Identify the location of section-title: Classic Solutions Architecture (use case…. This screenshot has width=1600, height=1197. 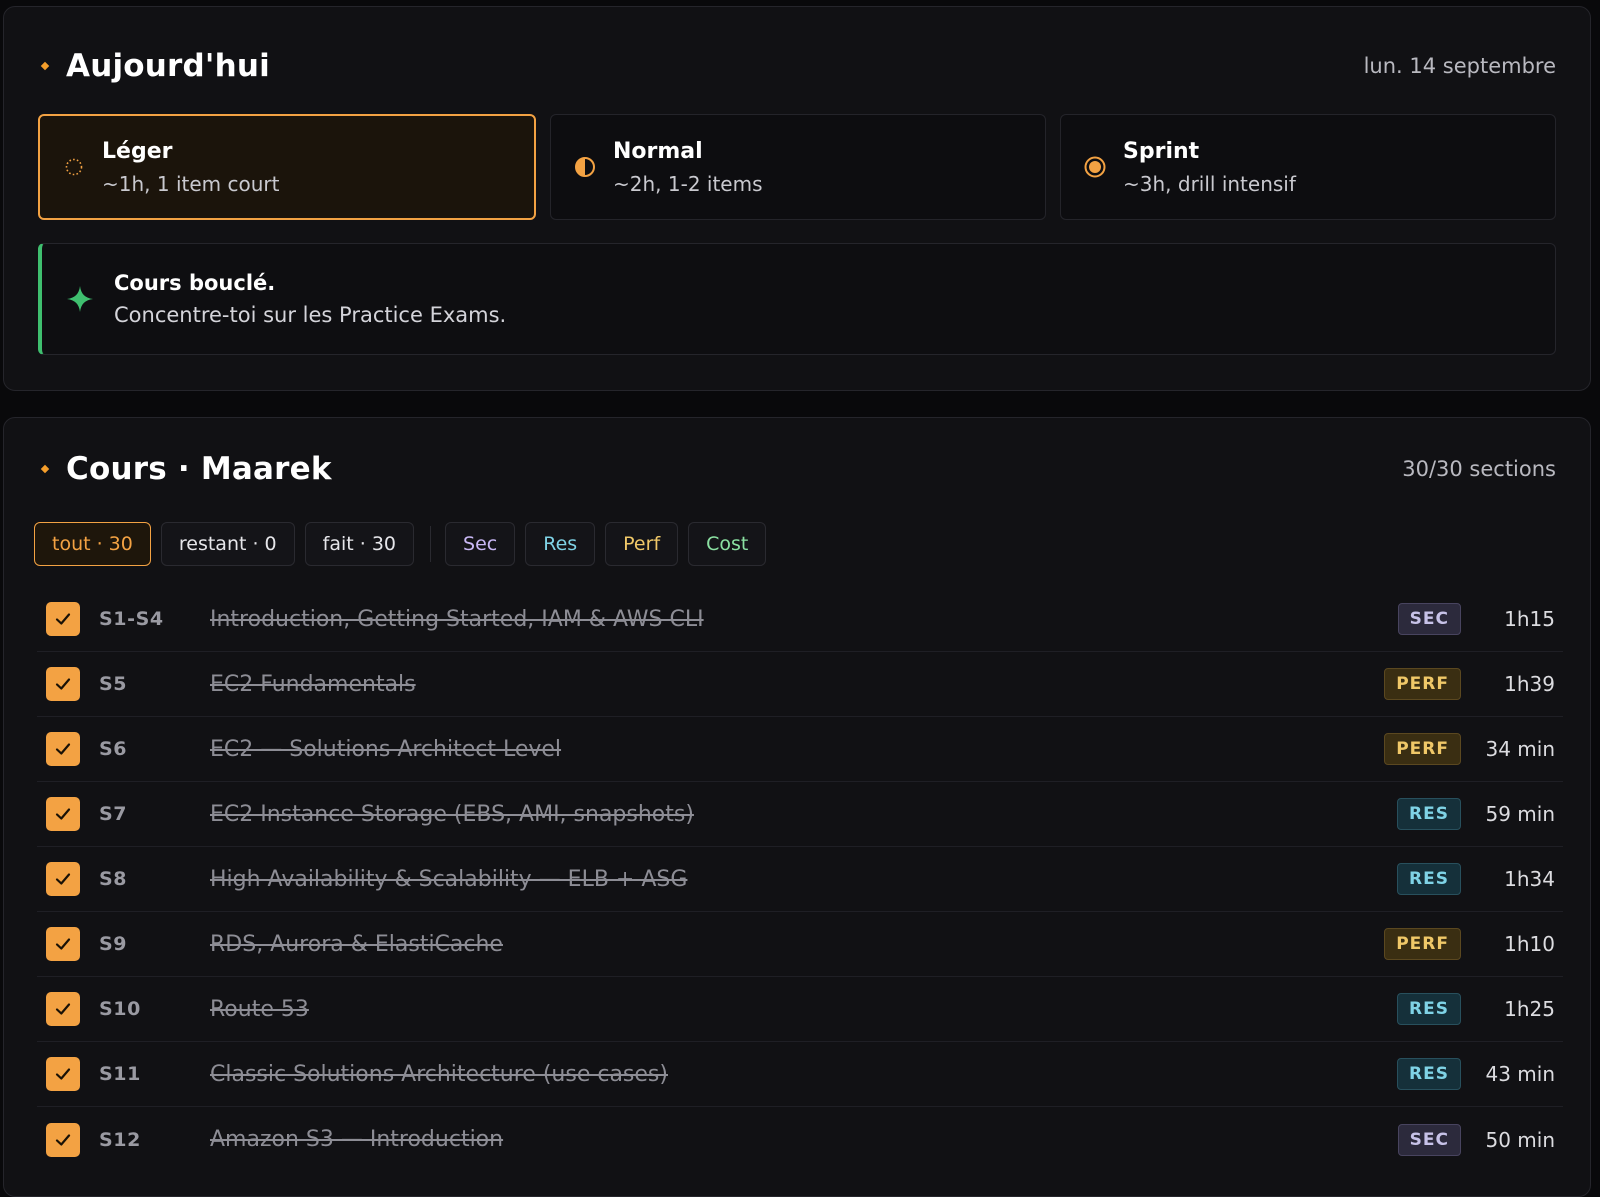
(439, 1074).